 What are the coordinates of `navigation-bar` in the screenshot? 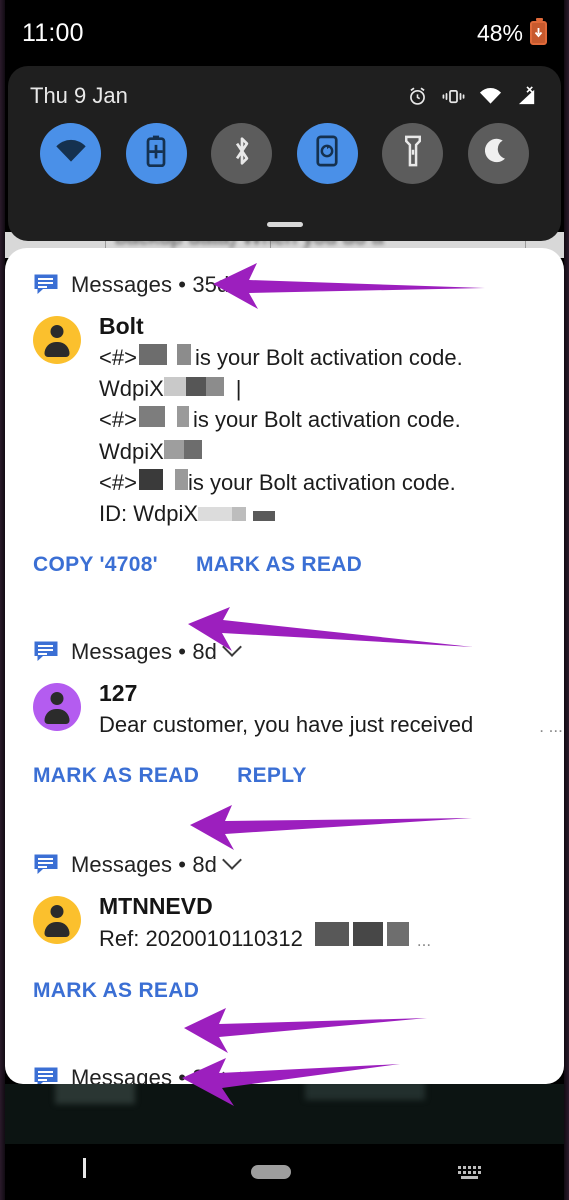 It's located at (284, 1172).